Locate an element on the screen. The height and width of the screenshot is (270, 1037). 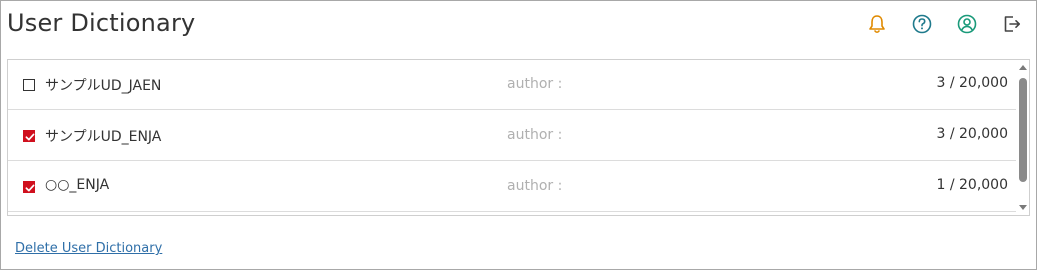
logout-icon is located at coordinates (1012, 26).